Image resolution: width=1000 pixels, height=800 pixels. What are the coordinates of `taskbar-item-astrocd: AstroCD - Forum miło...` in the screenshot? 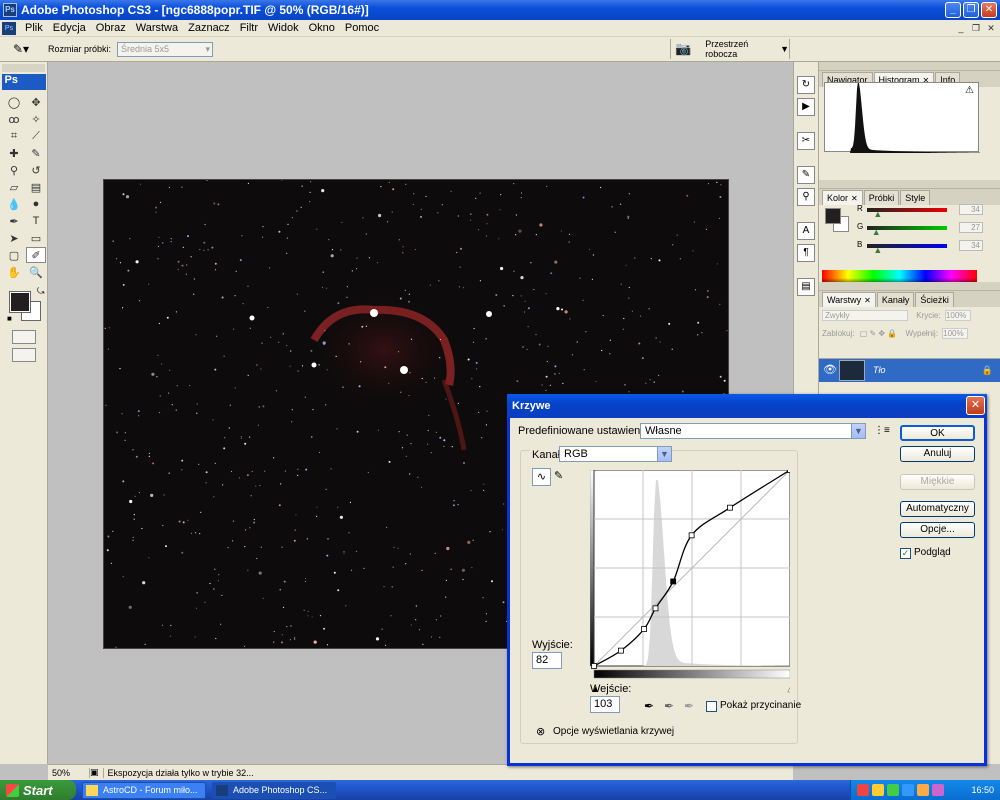 It's located at (144, 790).